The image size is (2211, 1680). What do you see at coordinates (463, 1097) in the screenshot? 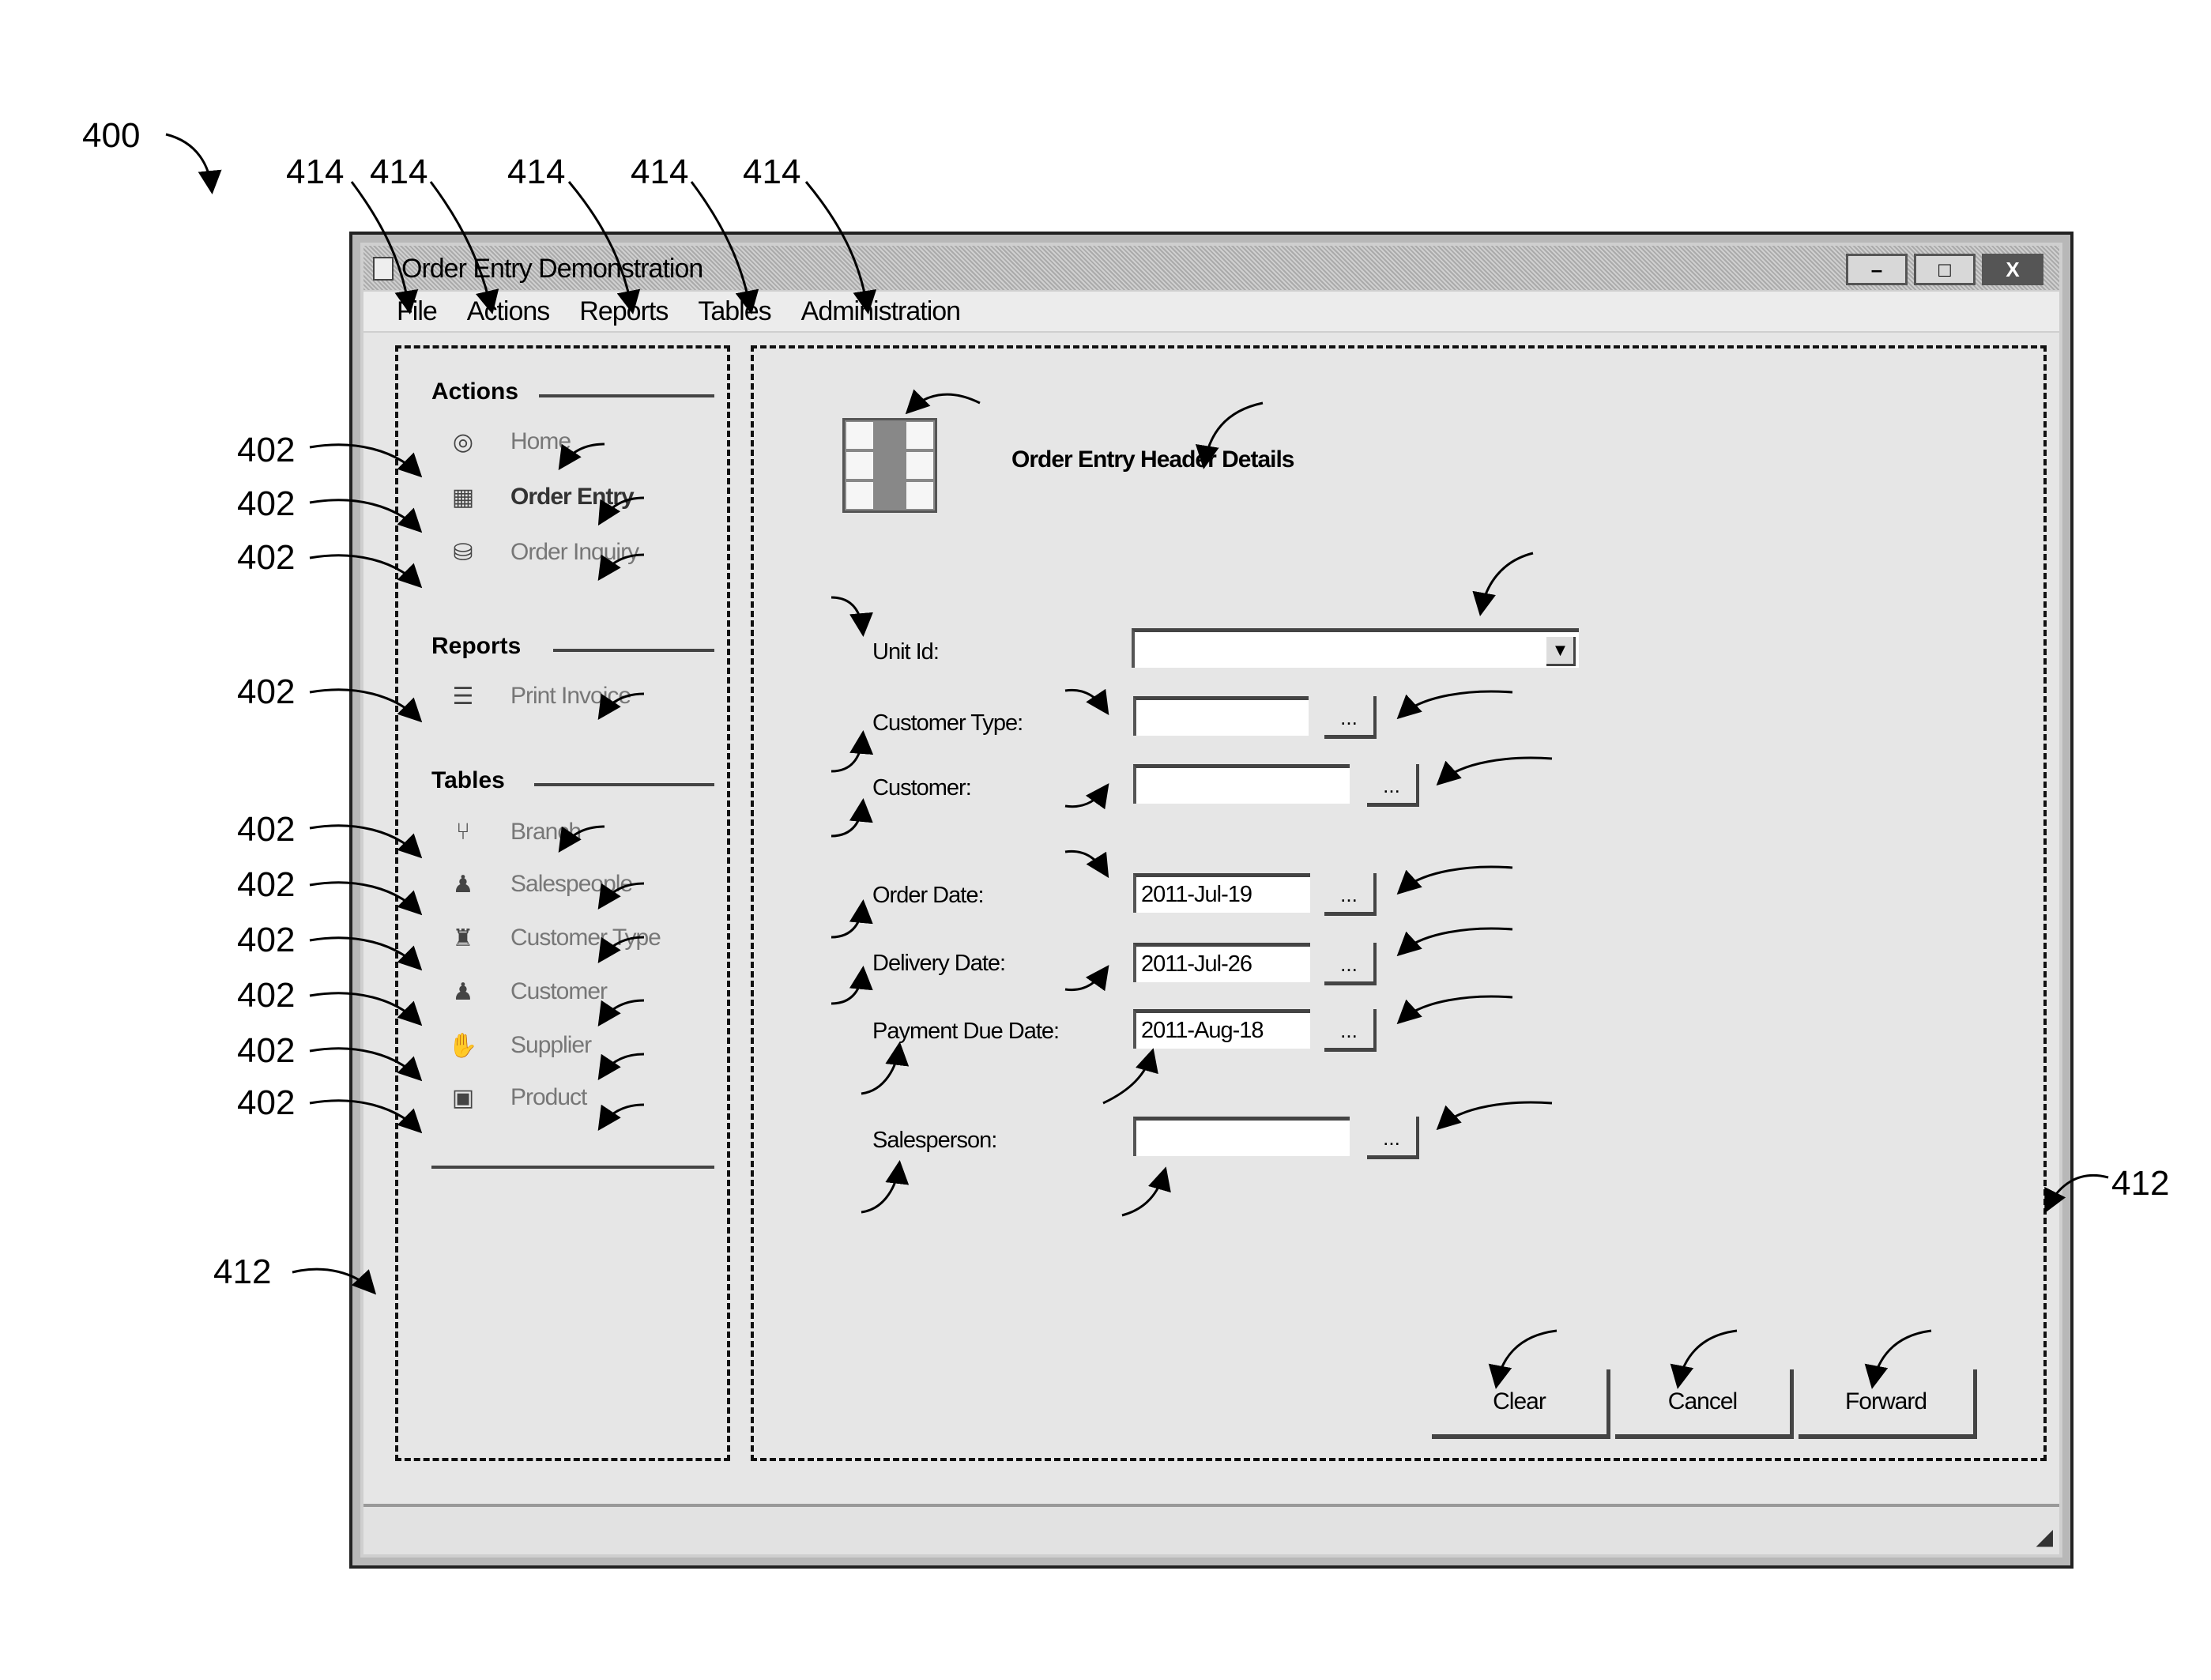
I see `product-icon: ▣` at bounding box center [463, 1097].